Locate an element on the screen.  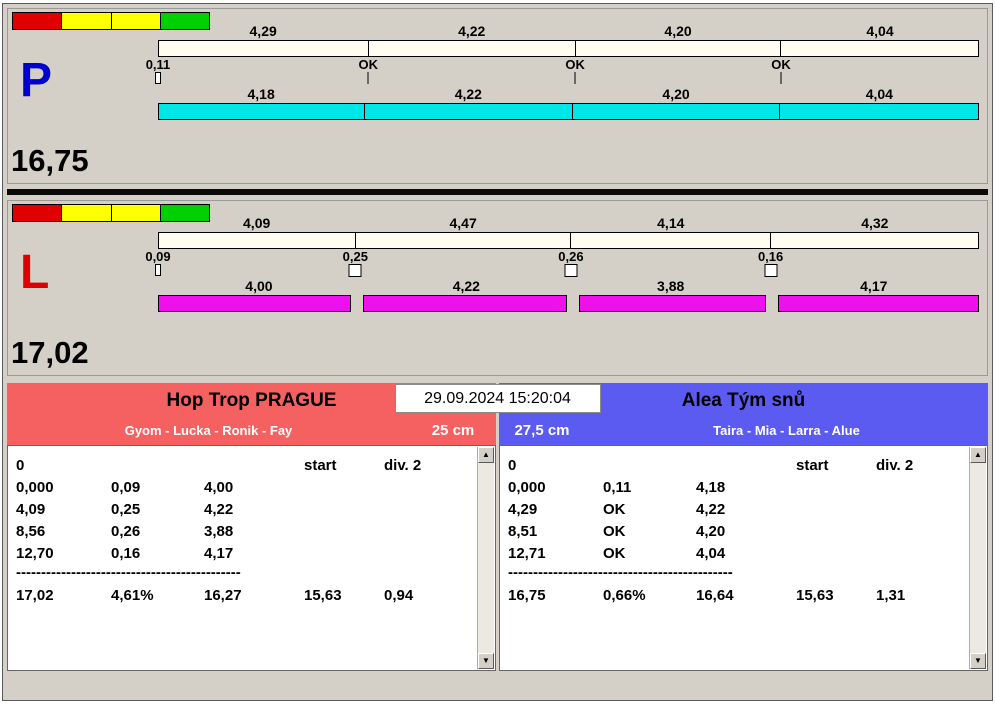
split-label: 4,18 is located at coordinates (261, 94).